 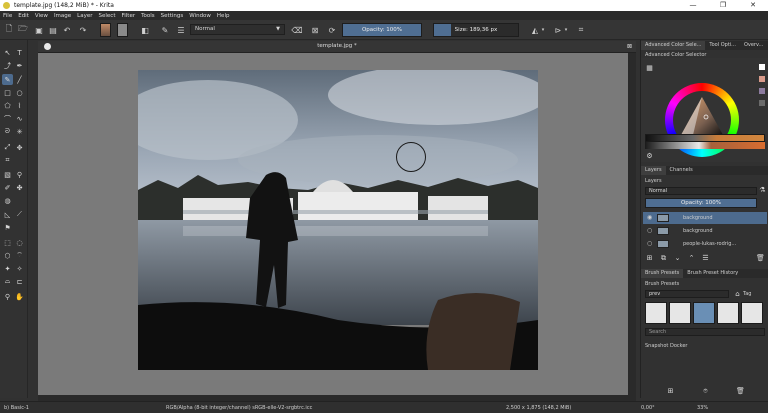 What do you see at coordinates (19, 296) in the screenshot?
I see `pan-tool-icon: ✋` at bounding box center [19, 296].